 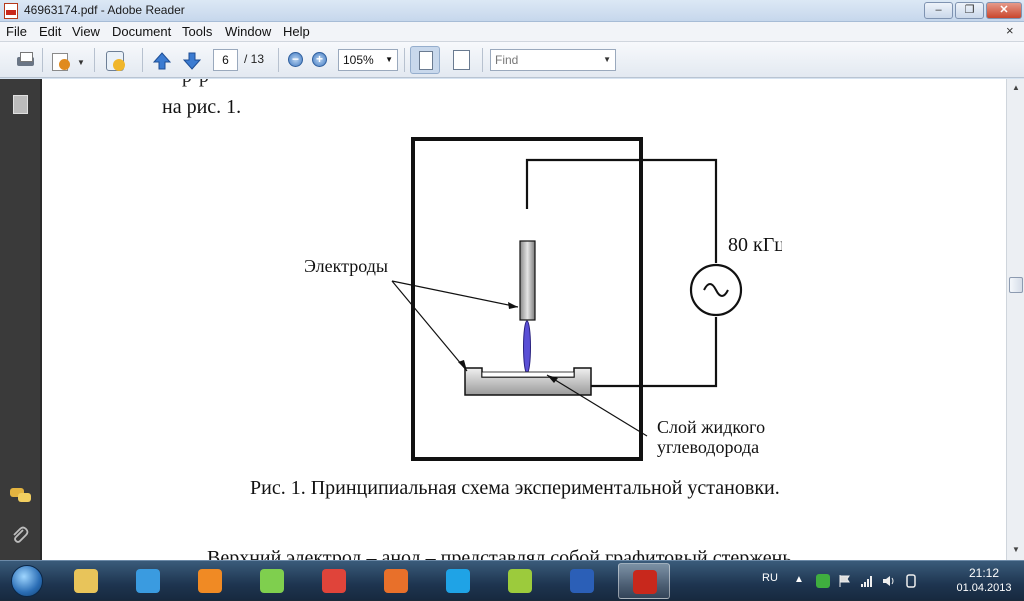 I want to click on hydrocarbon-layer, so click(x=528, y=374).